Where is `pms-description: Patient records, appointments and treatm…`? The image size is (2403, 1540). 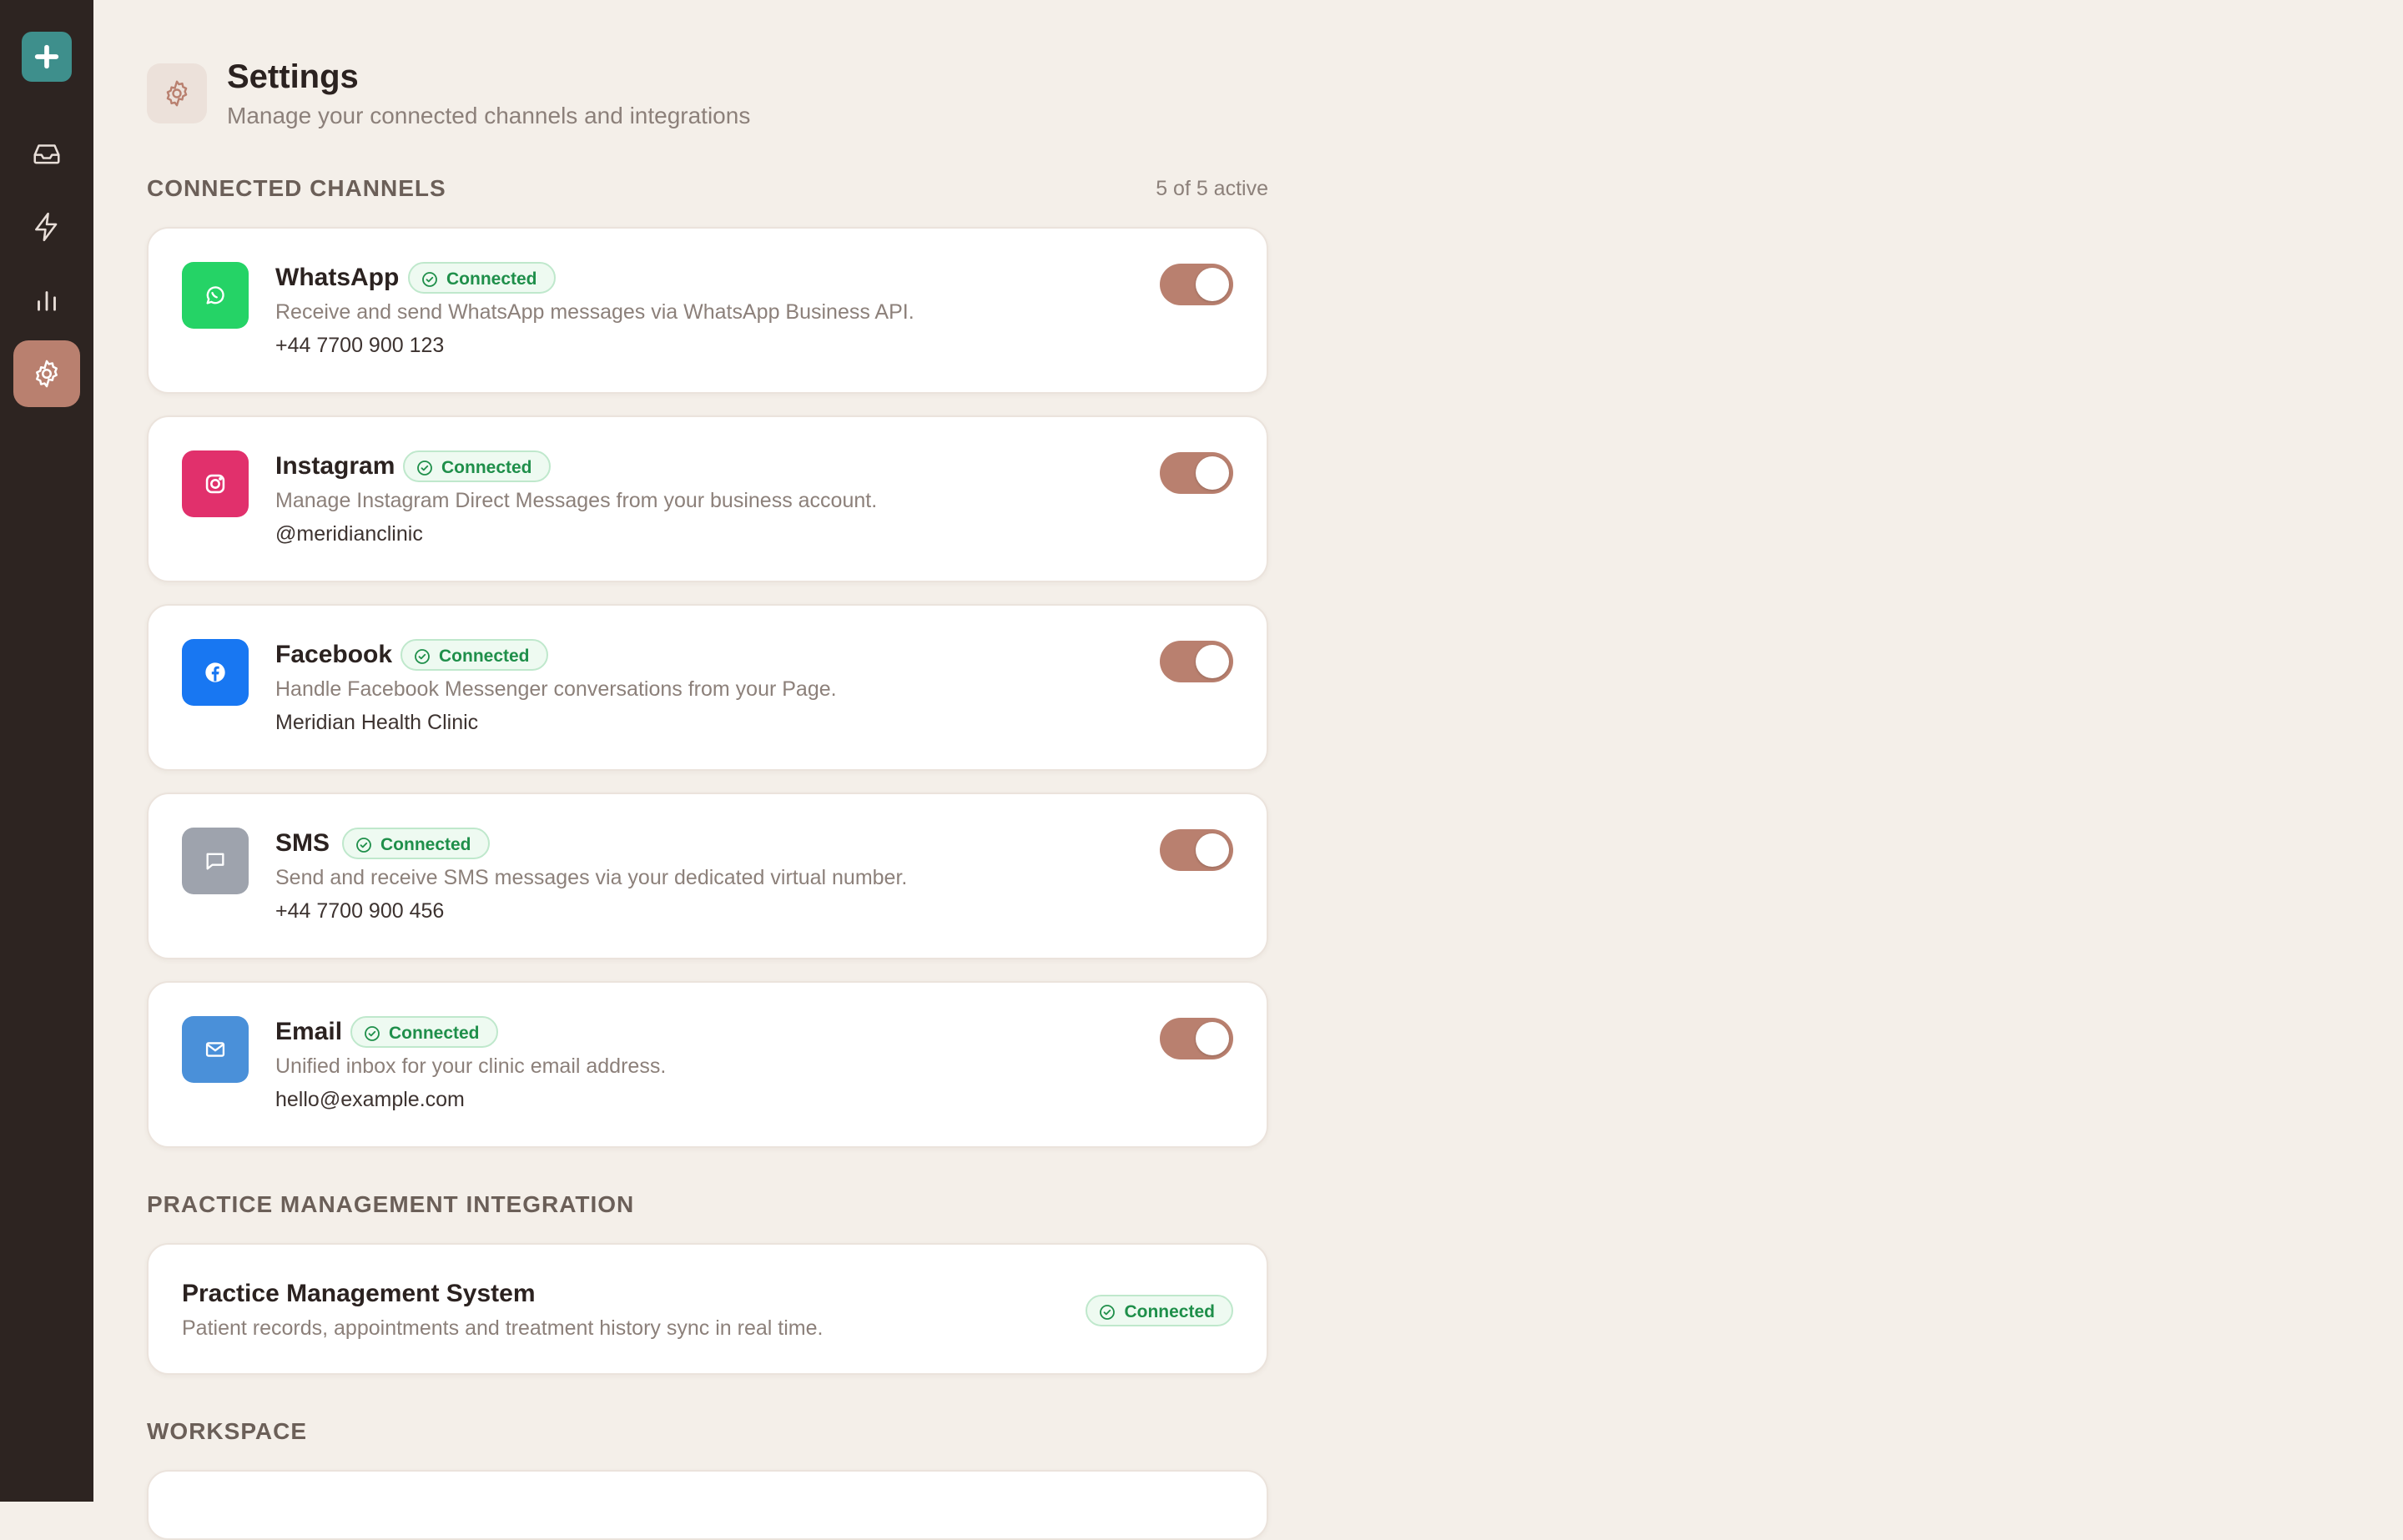 pms-description: Patient records, appointments and treatm… is located at coordinates (503, 1328).